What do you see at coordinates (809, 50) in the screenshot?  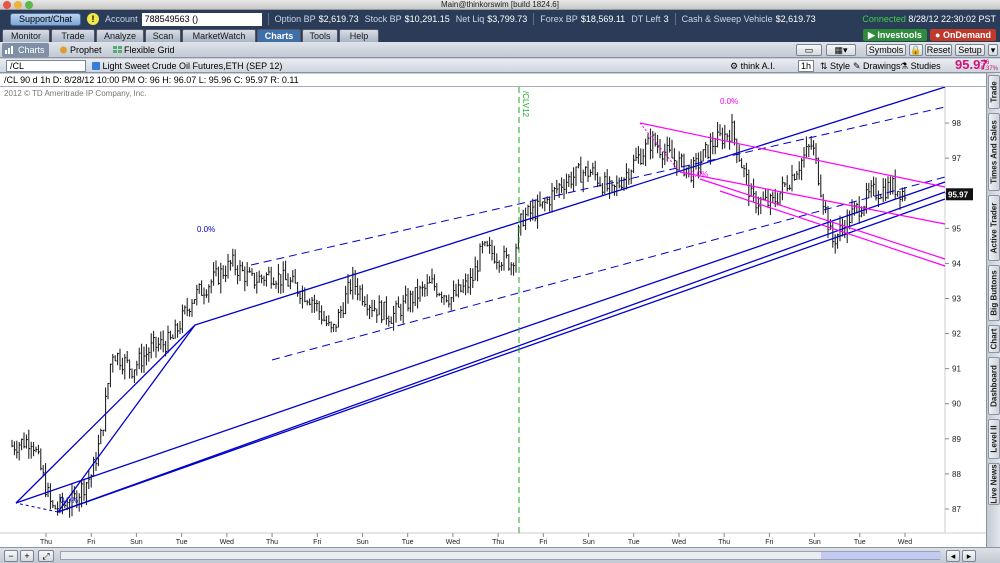 I see `layout-button: ▭` at bounding box center [809, 50].